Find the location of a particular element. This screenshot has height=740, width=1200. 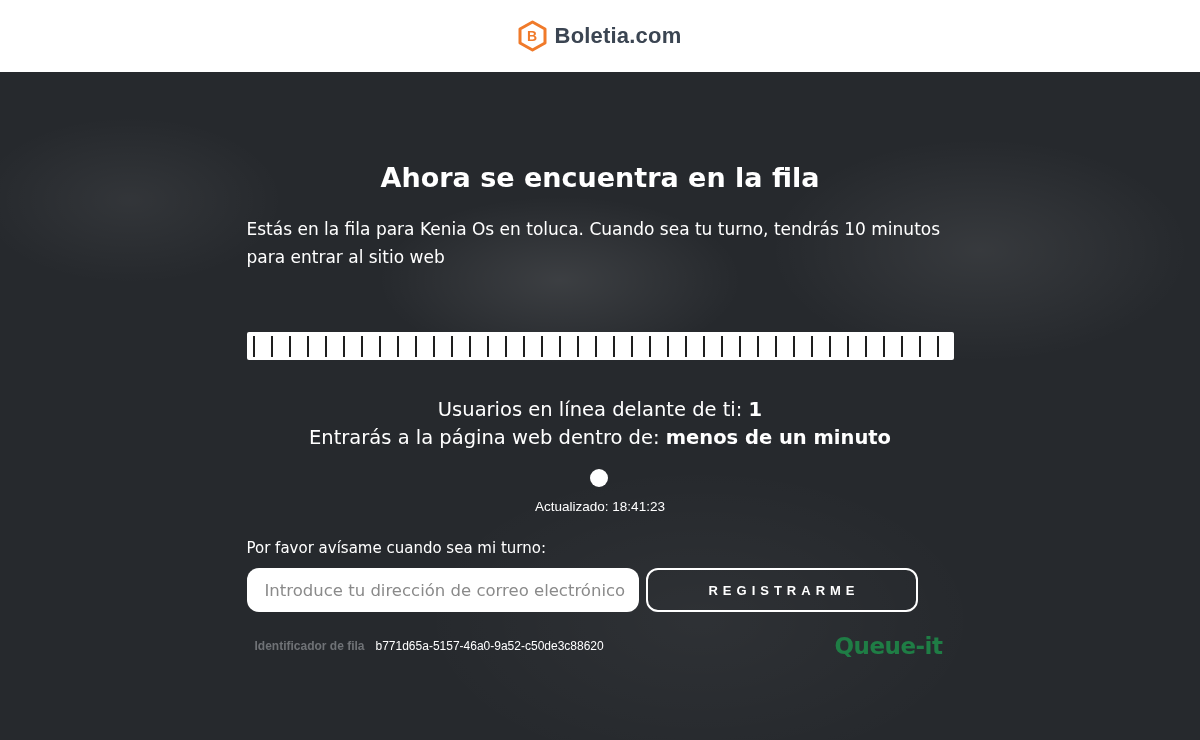

wait-time-text: Entrarás a la página web dentro de: menos de un minuto is located at coordinates (600, 438).